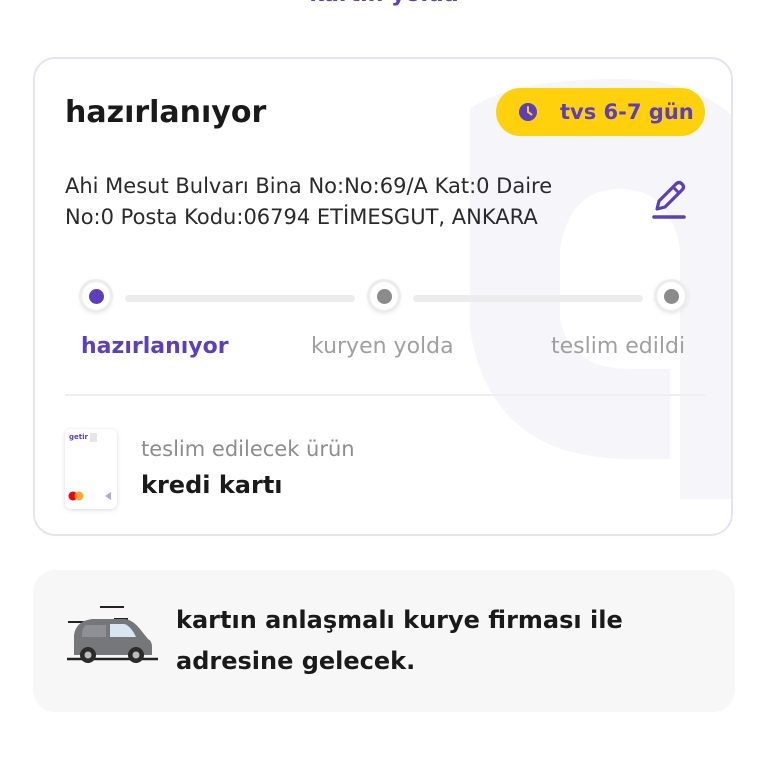 This screenshot has width=768, height=768. What do you see at coordinates (155, 346) in the screenshot?
I see `step-label-preparing: hazırlanıyor` at bounding box center [155, 346].